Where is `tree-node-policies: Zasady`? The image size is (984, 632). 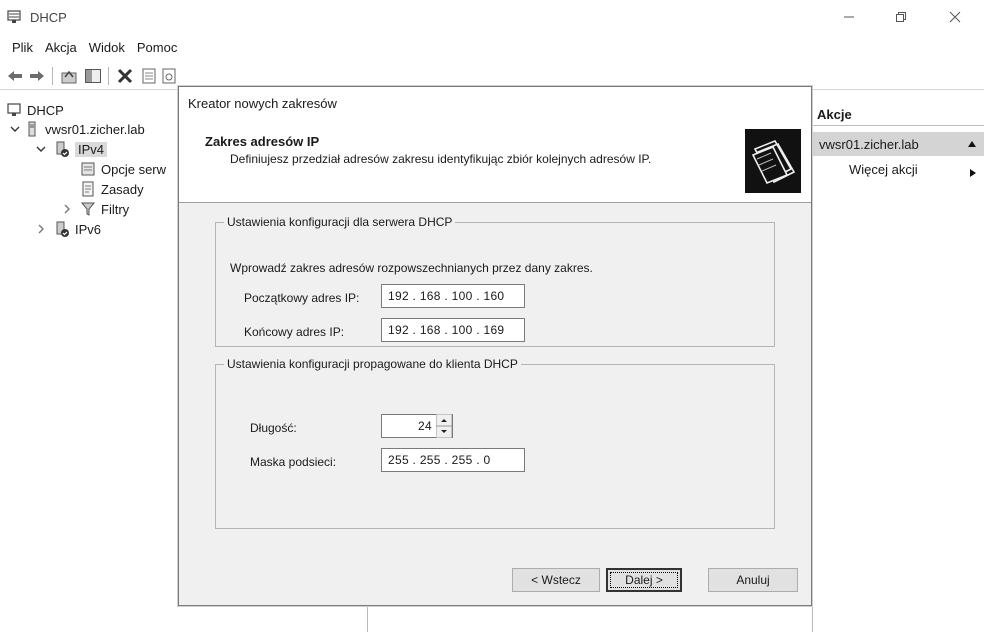
tree-node-policies: Zasady is located at coordinates (112, 189).